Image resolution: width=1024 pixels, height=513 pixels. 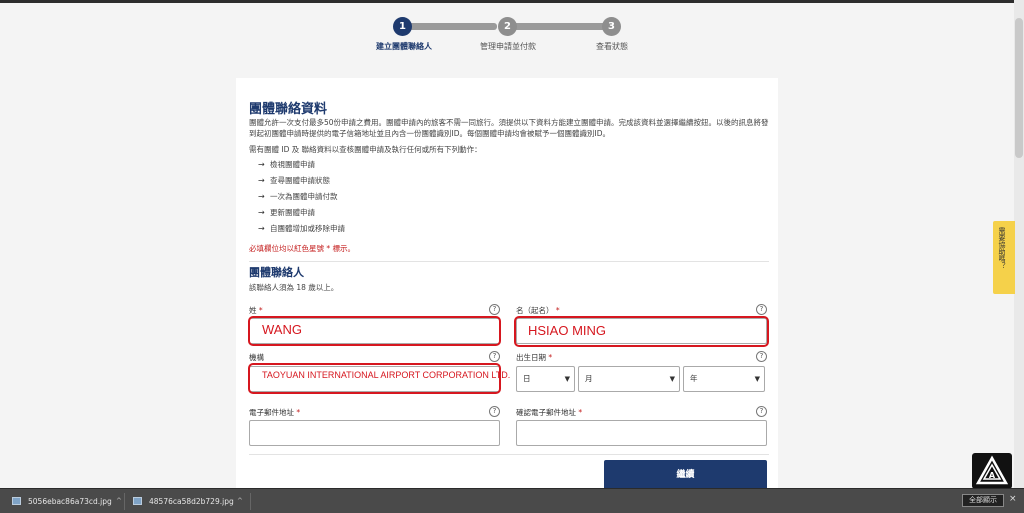 What do you see at coordinates (494, 411) in the screenshot?
I see `email-help-icon: ?` at bounding box center [494, 411].